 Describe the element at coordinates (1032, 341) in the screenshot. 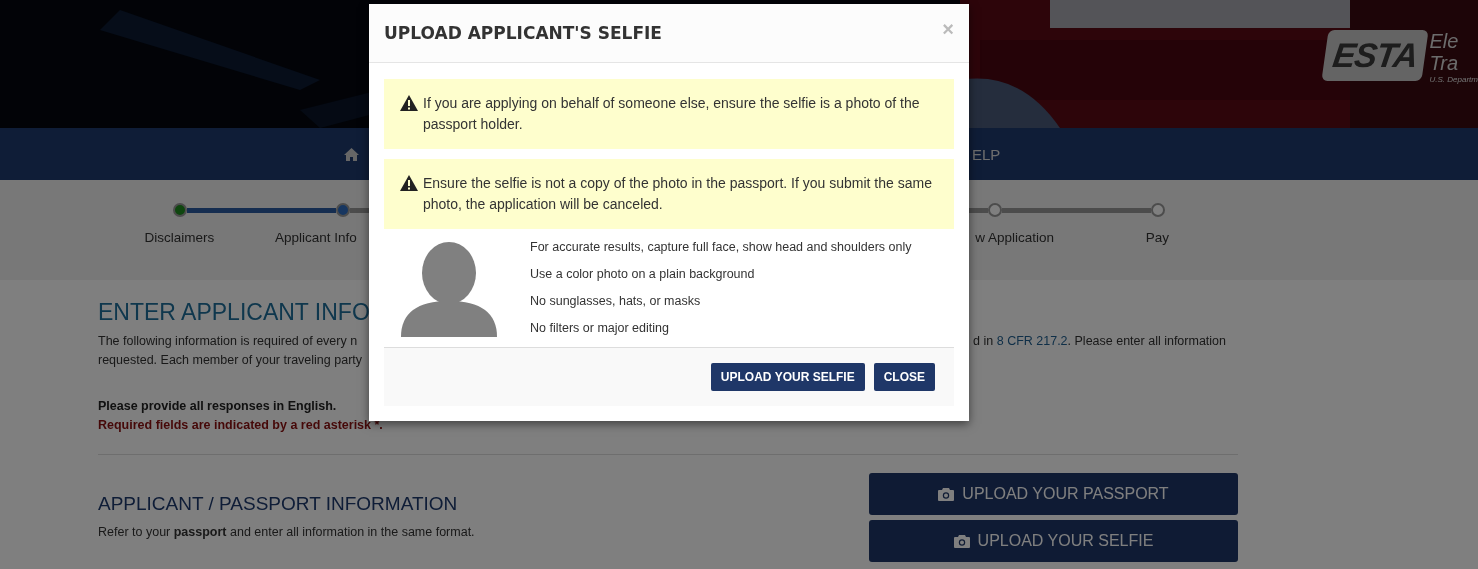

I see `regulation-link: 8 CFR 217.2` at that location.